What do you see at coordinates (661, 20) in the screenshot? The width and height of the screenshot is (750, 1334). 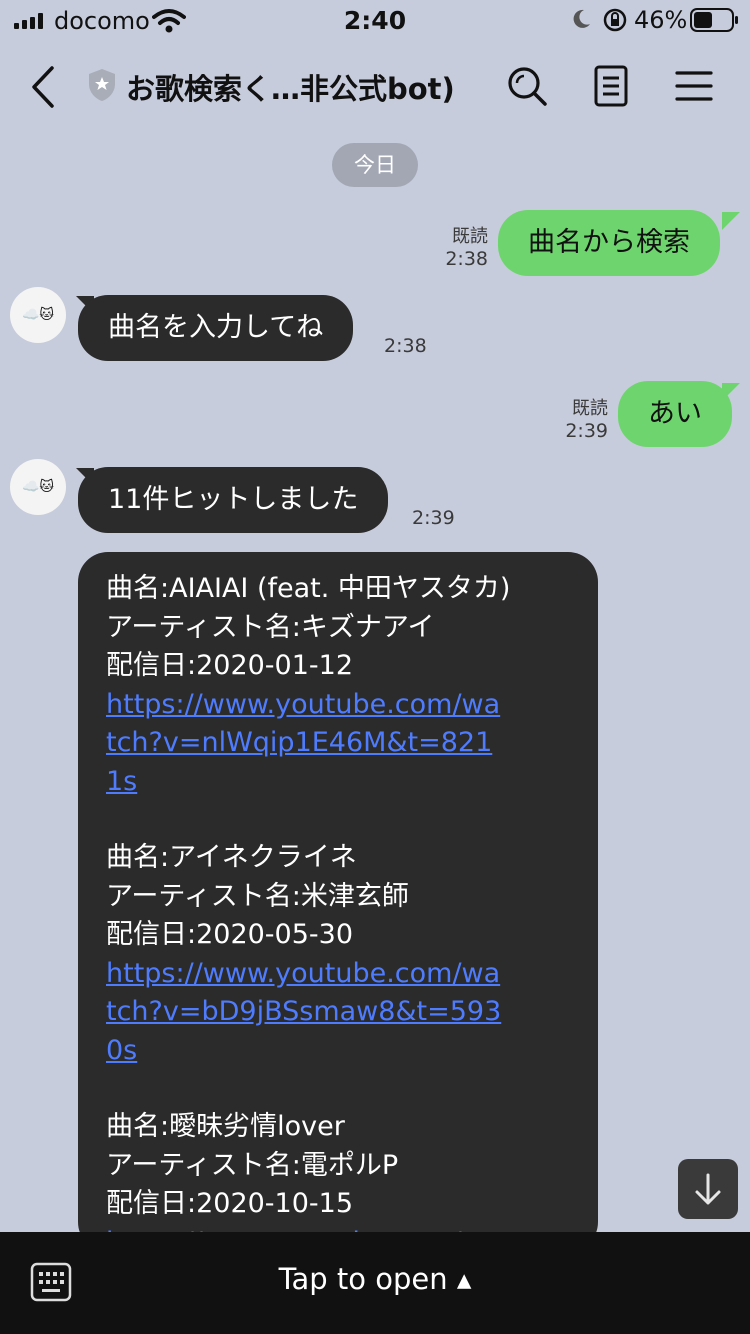 I see `battery-percent: 46%` at bounding box center [661, 20].